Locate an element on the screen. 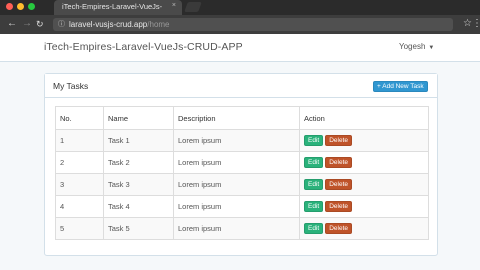 The width and height of the screenshot is (480, 270). cell-no: 5 is located at coordinates (79, 228).